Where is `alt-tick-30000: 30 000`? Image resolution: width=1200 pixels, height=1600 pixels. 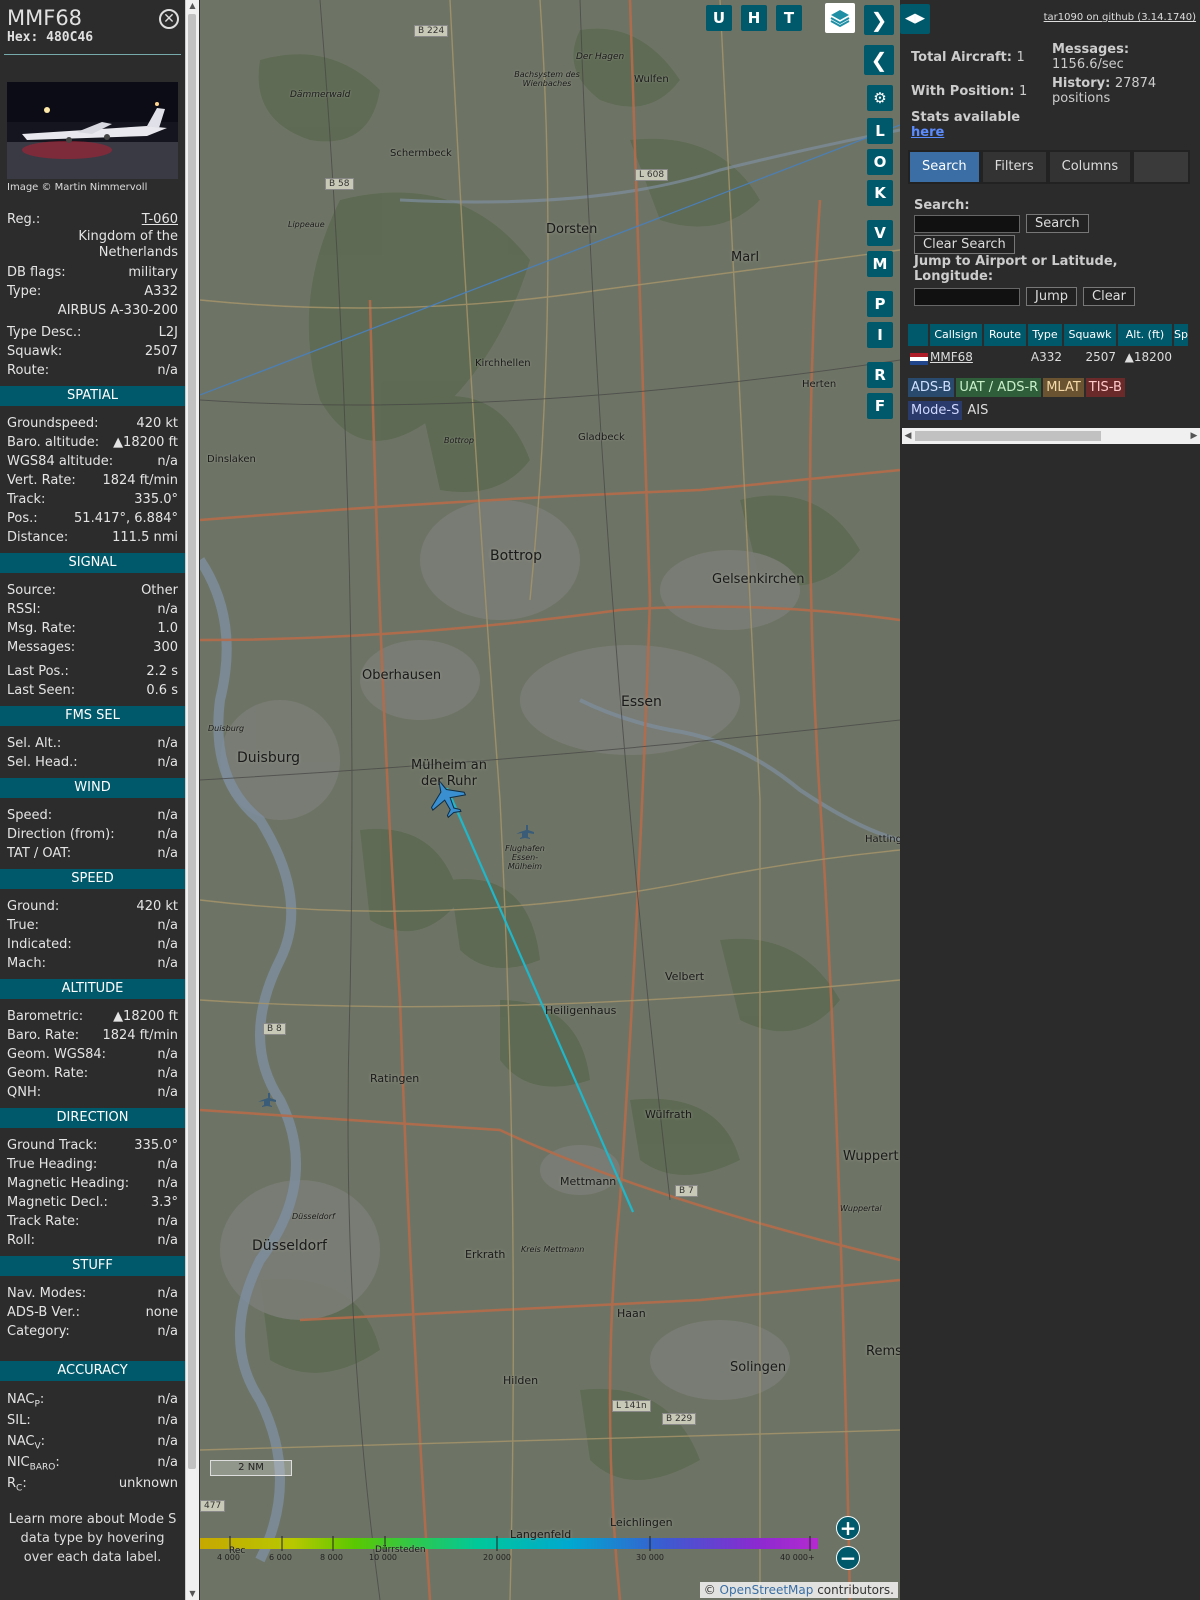 alt-tick-30000: 30 000 is located at coordinates (650, 1557).